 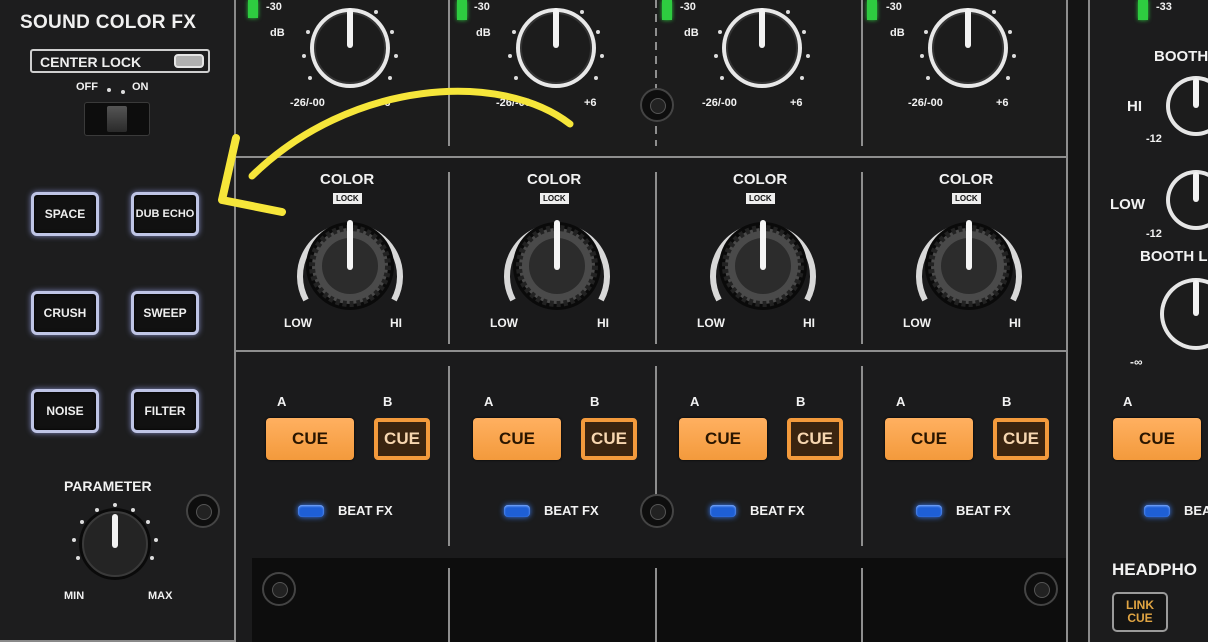 I want to click on color-label-3: COLOR, so click(x=760, y=179).